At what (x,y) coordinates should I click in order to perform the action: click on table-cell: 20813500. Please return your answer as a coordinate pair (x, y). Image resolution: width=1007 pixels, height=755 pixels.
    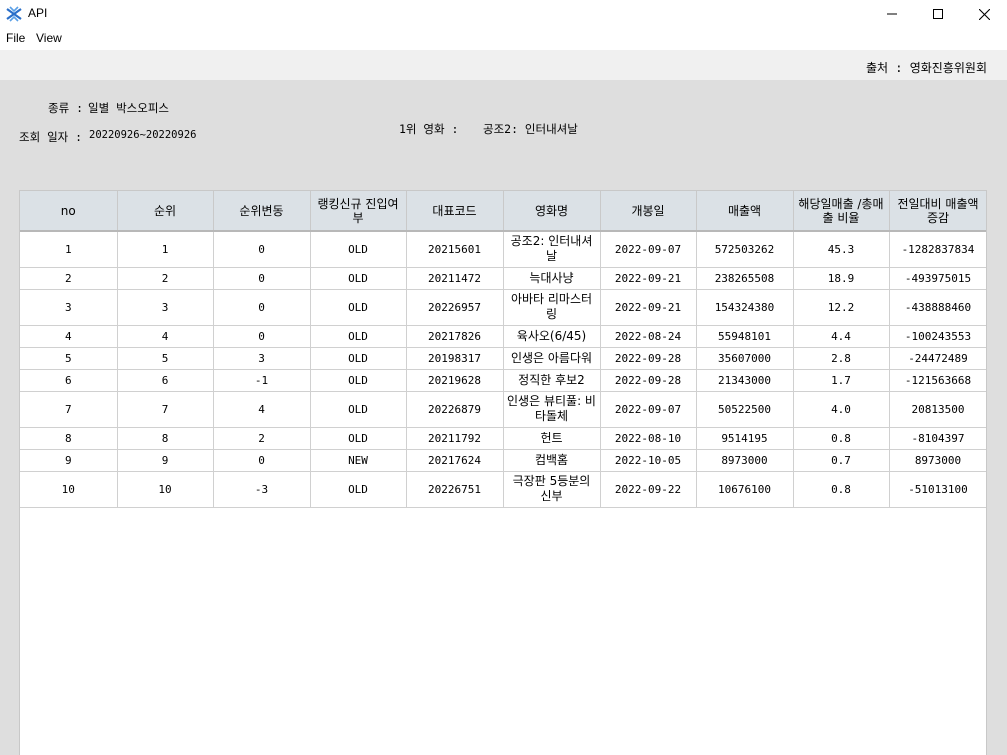
    Looking at the image, I should click on (937, 409).